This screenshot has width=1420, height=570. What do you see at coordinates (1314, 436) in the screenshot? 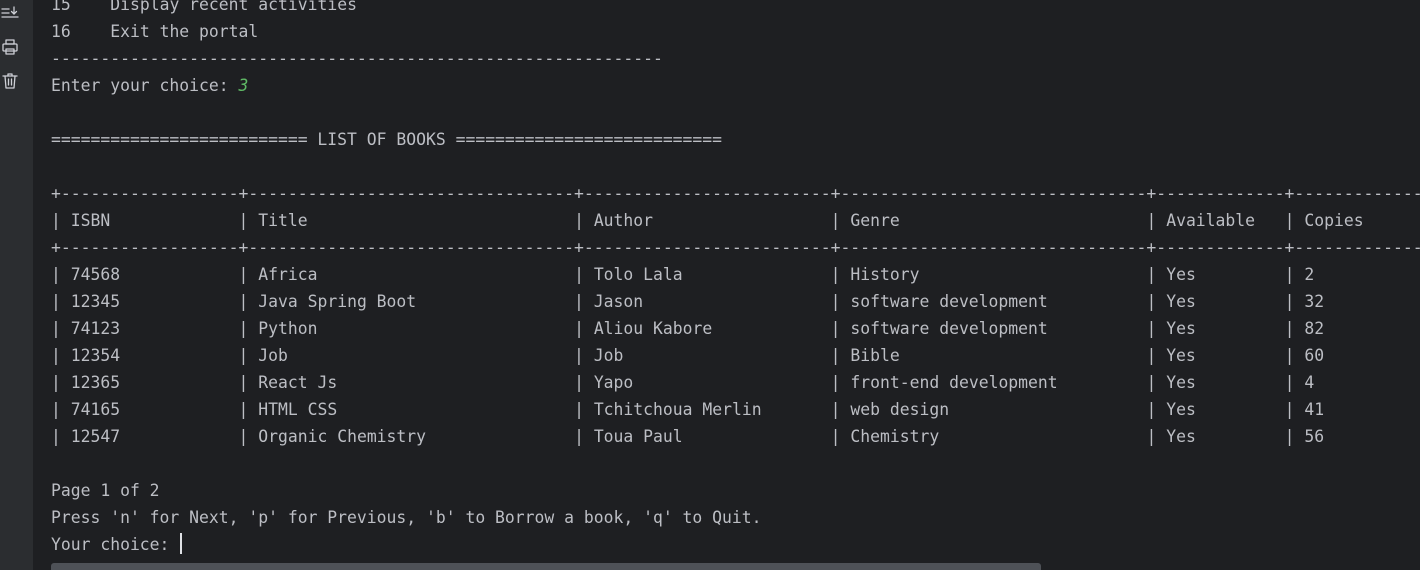
I see `table-cell: 56` at bounding box center [1314, 436].